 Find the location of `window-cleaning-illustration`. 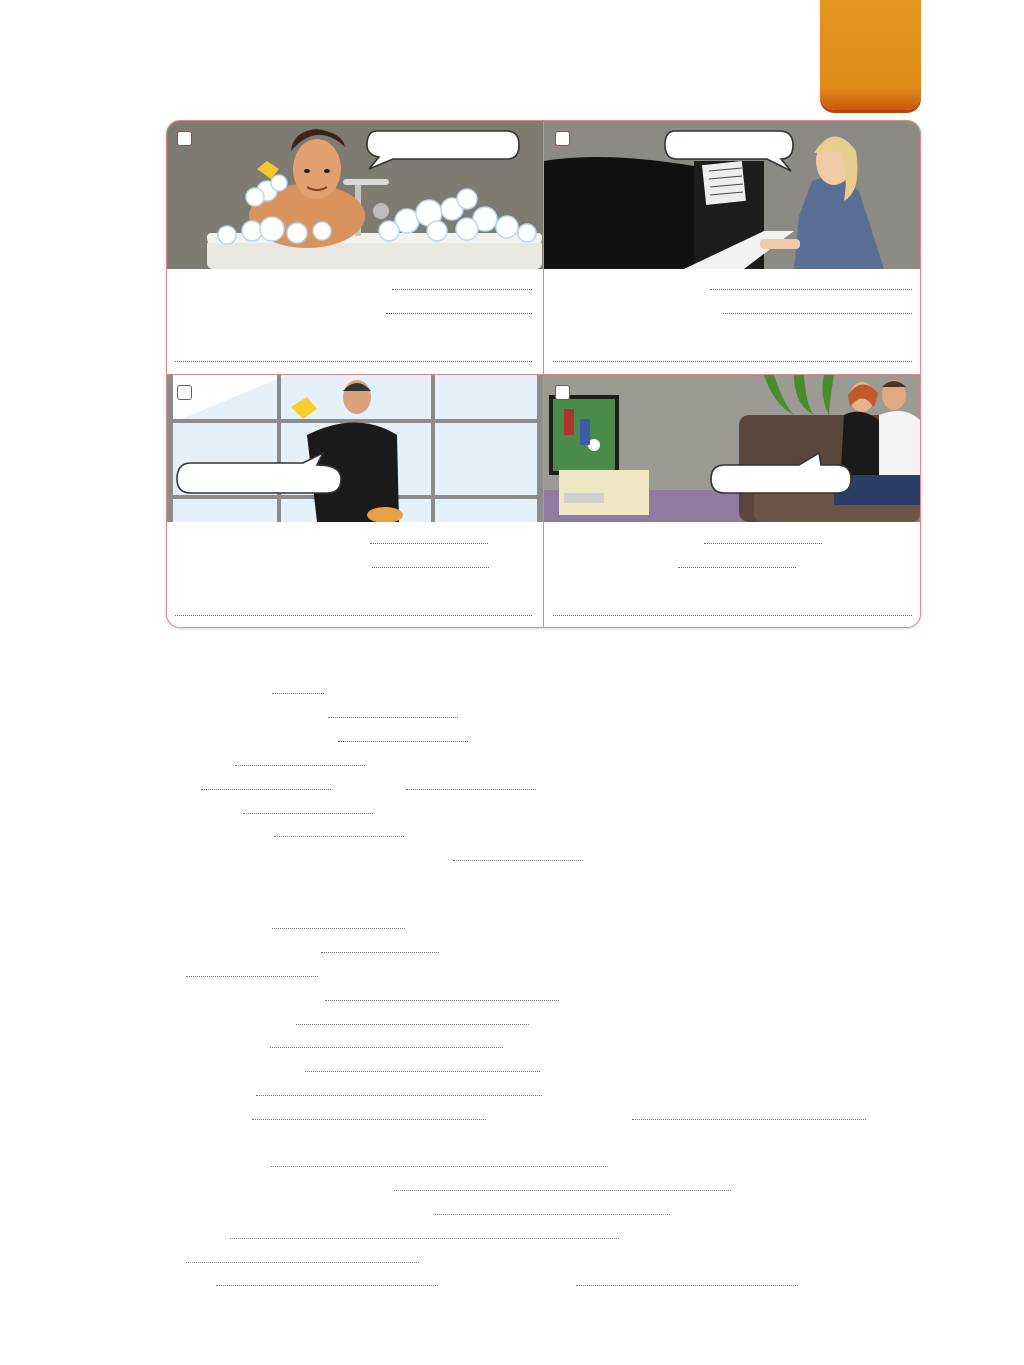

window-cleaning-illustration is located at coordinates (355, 448).